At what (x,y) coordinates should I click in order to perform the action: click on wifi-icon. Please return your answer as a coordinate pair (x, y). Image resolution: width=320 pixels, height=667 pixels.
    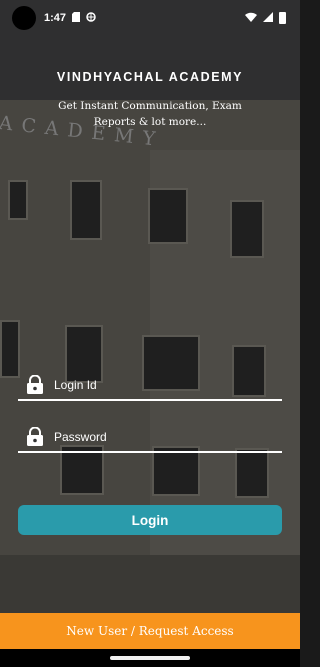
    Looking at the image, I should click on (251, 18).